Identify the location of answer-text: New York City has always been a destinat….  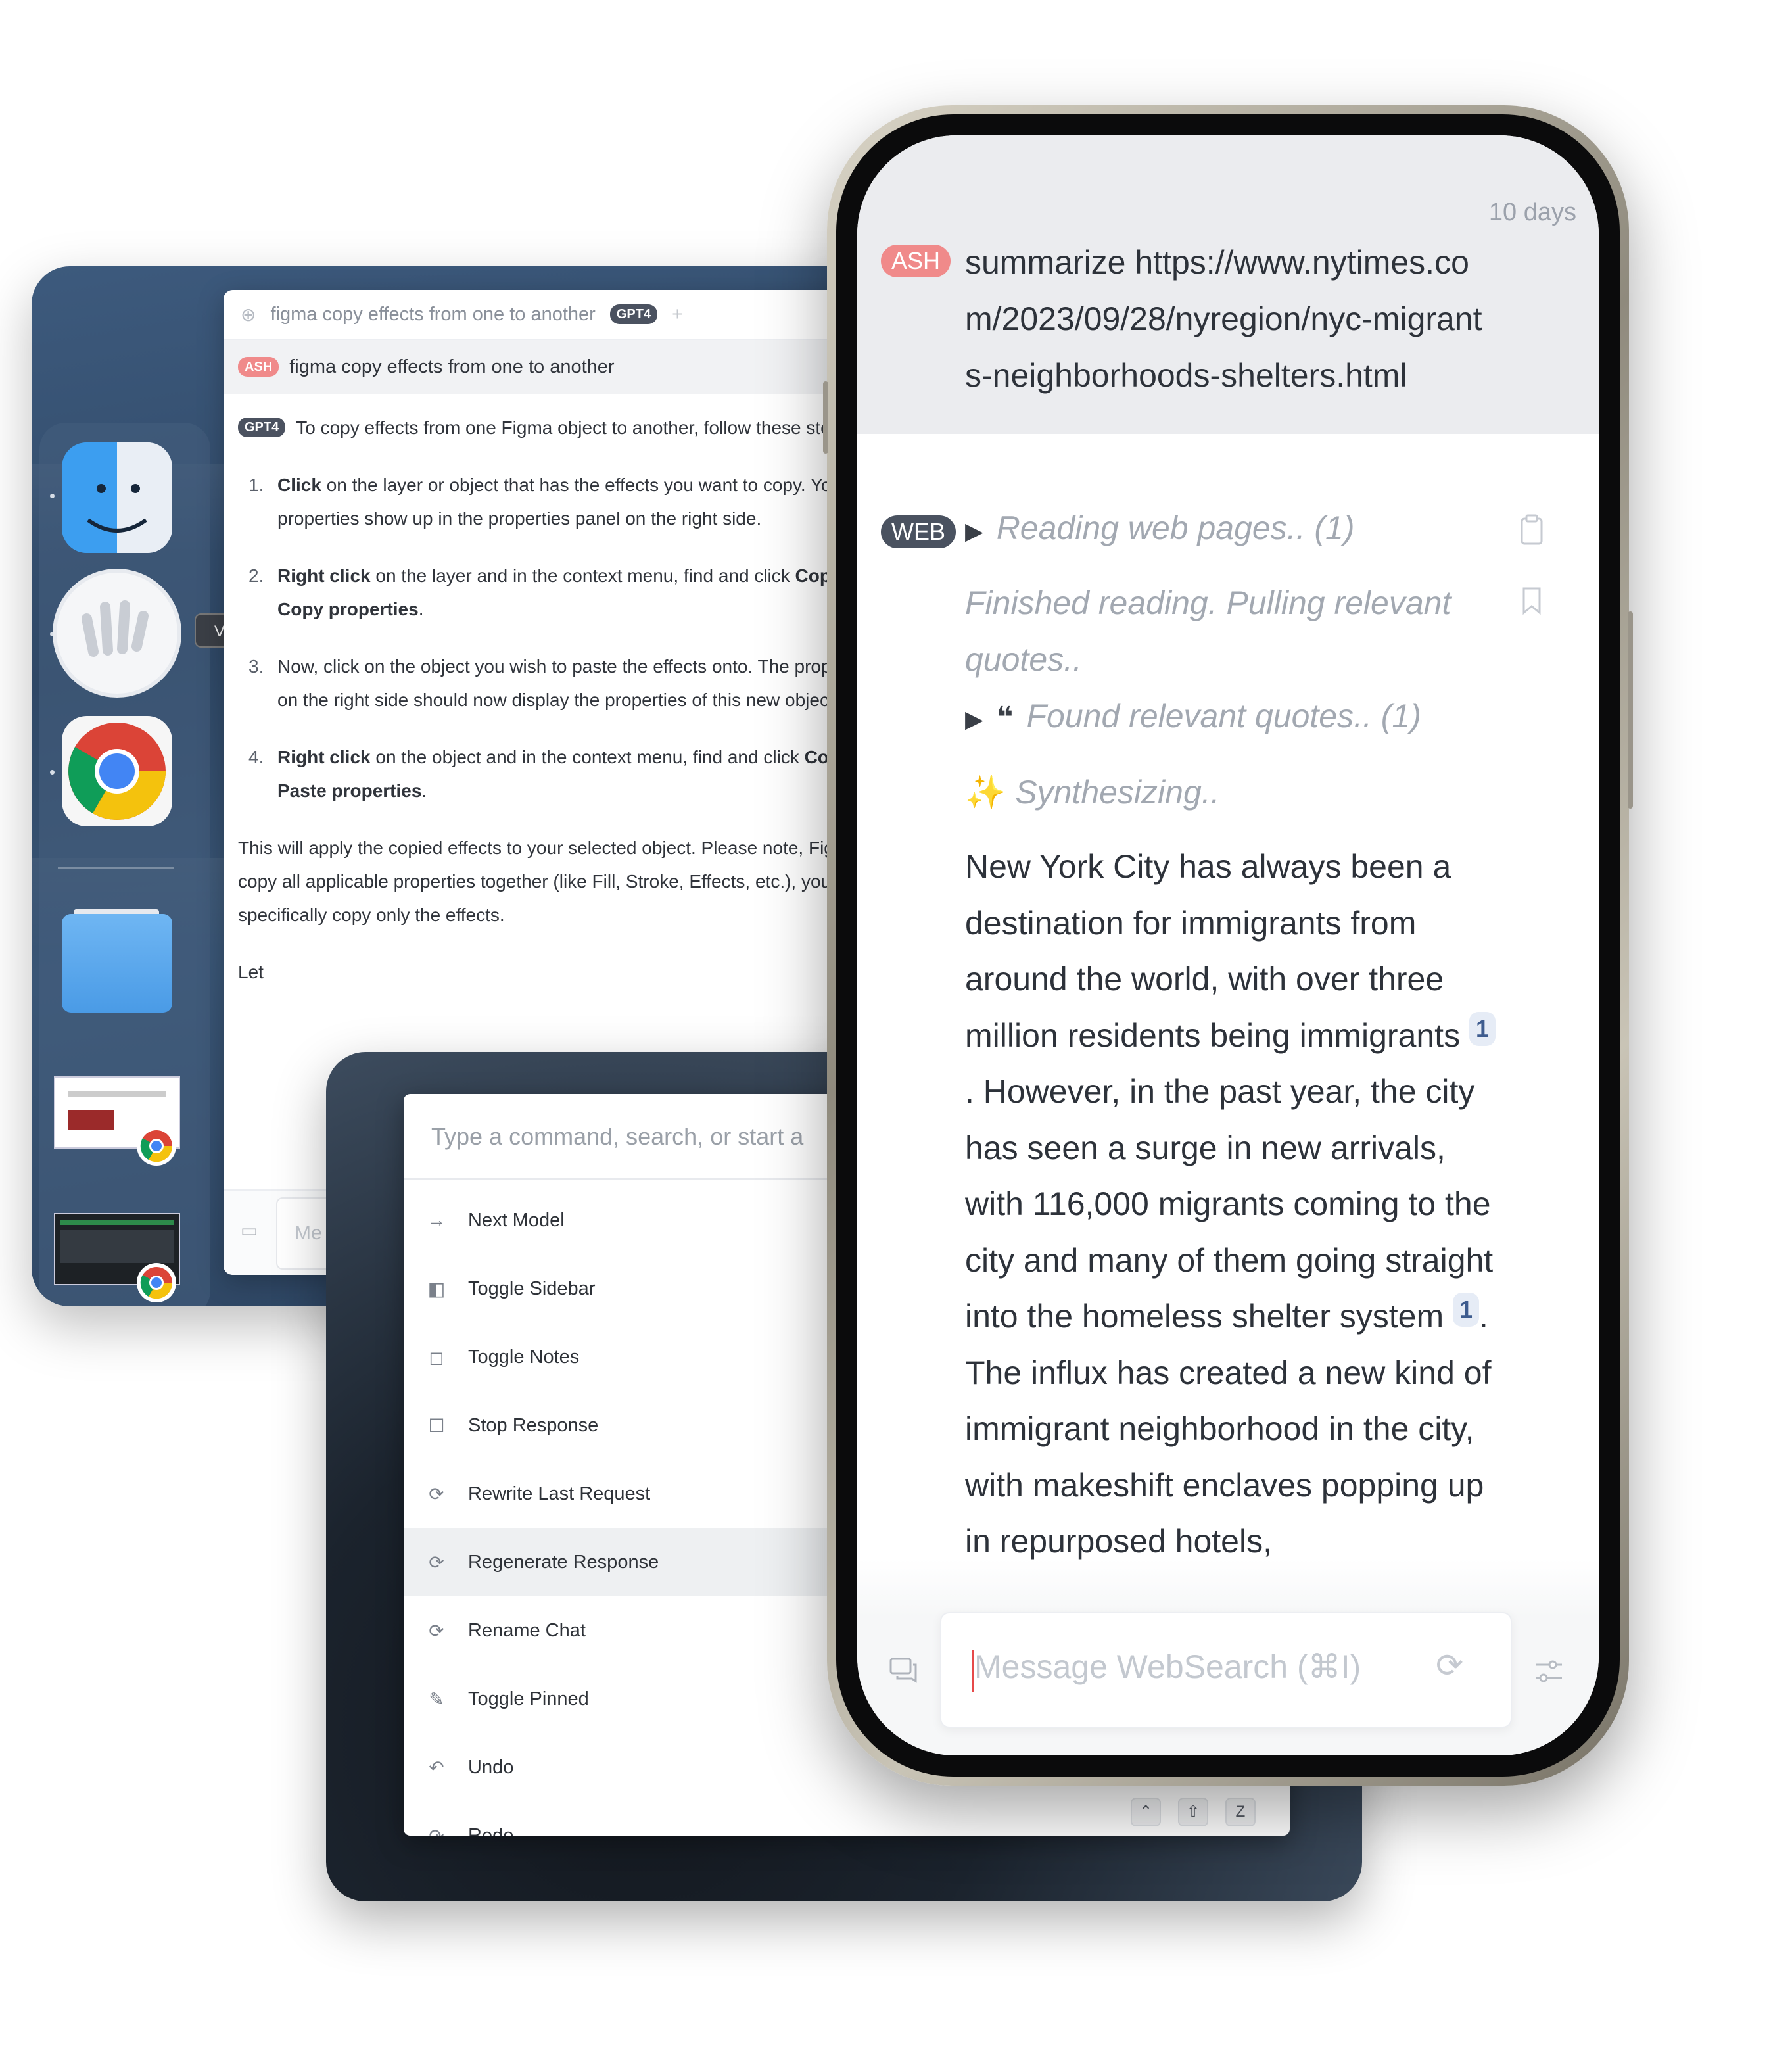
(1234, 1204).